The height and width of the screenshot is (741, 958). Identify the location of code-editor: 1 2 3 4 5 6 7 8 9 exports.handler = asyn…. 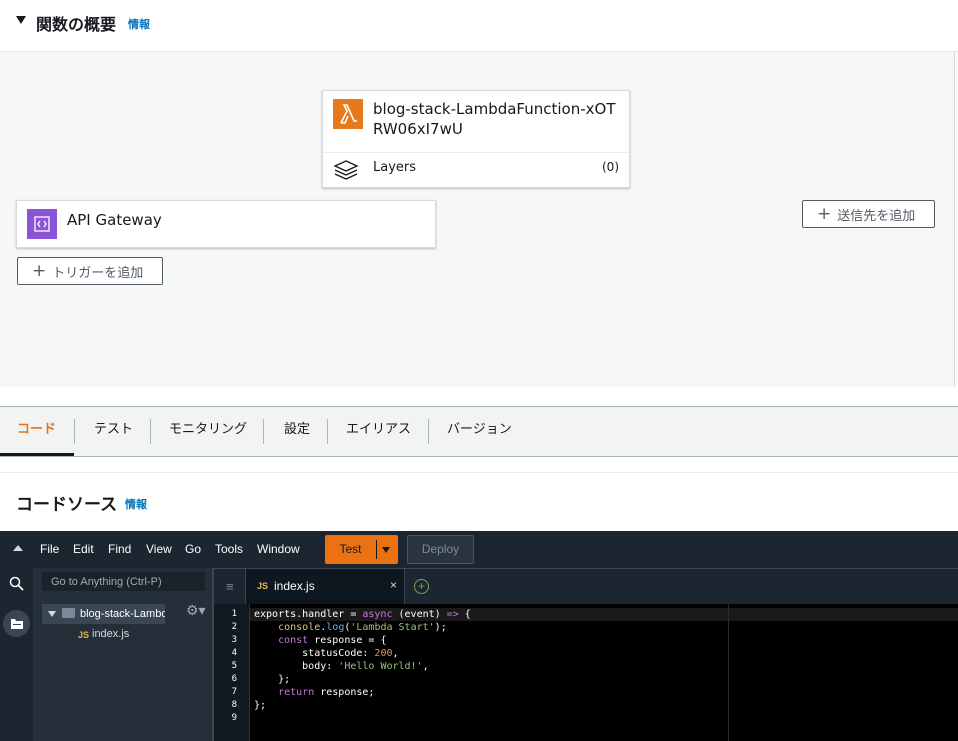
(586, 672).